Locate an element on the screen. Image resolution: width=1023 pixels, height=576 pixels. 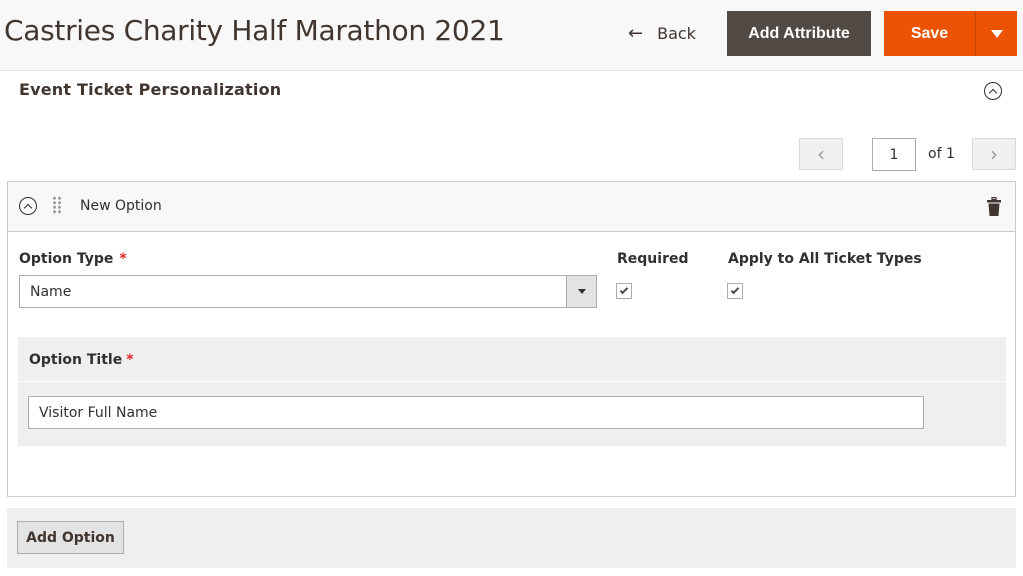
chevron-right-icon: › is located at coordinates (994, 154).